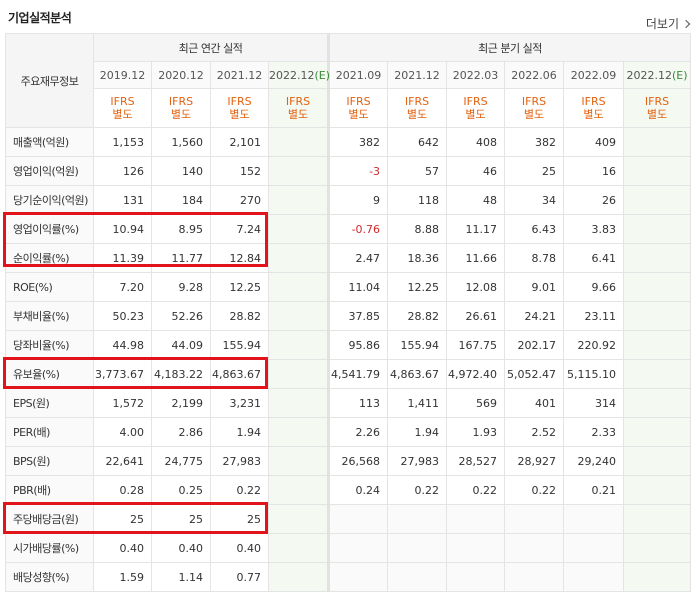 The height and width of the screenshot is (592, 697). Describe the element at coordinates (239, 374) in the screenshot. I see `annual-cell: 4,863.67` at that location.